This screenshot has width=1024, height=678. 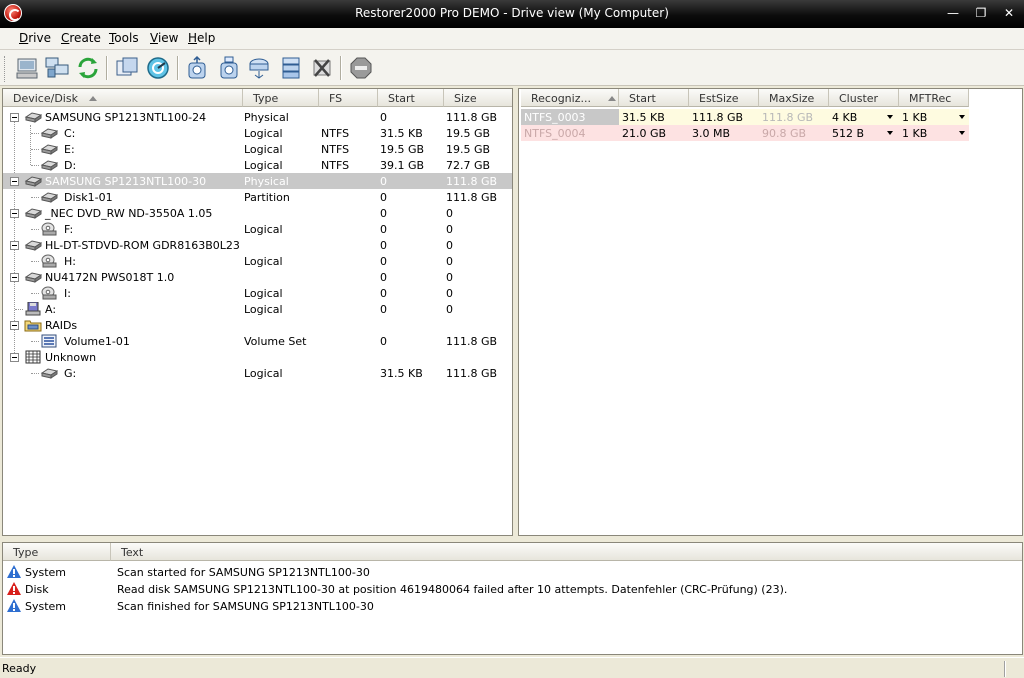 I want to click on column-header-size: Size, so click(x=478, y=98).